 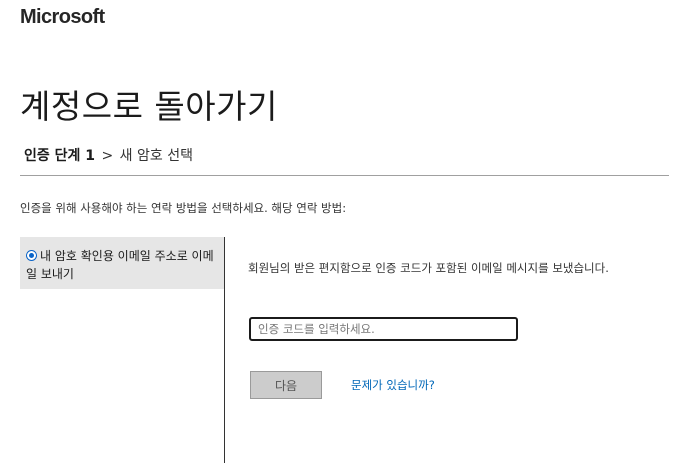 What do you see at coordinates (383, 329) in the screenshot?
I see `verification-code-input` at bounding box center [383, 329].